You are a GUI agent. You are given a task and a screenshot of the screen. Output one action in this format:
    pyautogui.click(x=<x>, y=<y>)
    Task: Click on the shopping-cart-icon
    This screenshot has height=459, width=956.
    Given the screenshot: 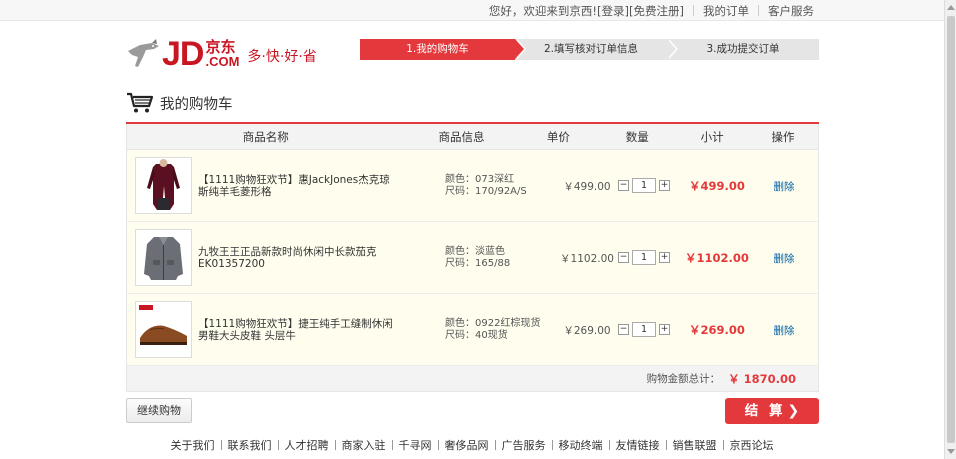 What is the action you would take?
    pyautogui.click(x=140, y=102)
    